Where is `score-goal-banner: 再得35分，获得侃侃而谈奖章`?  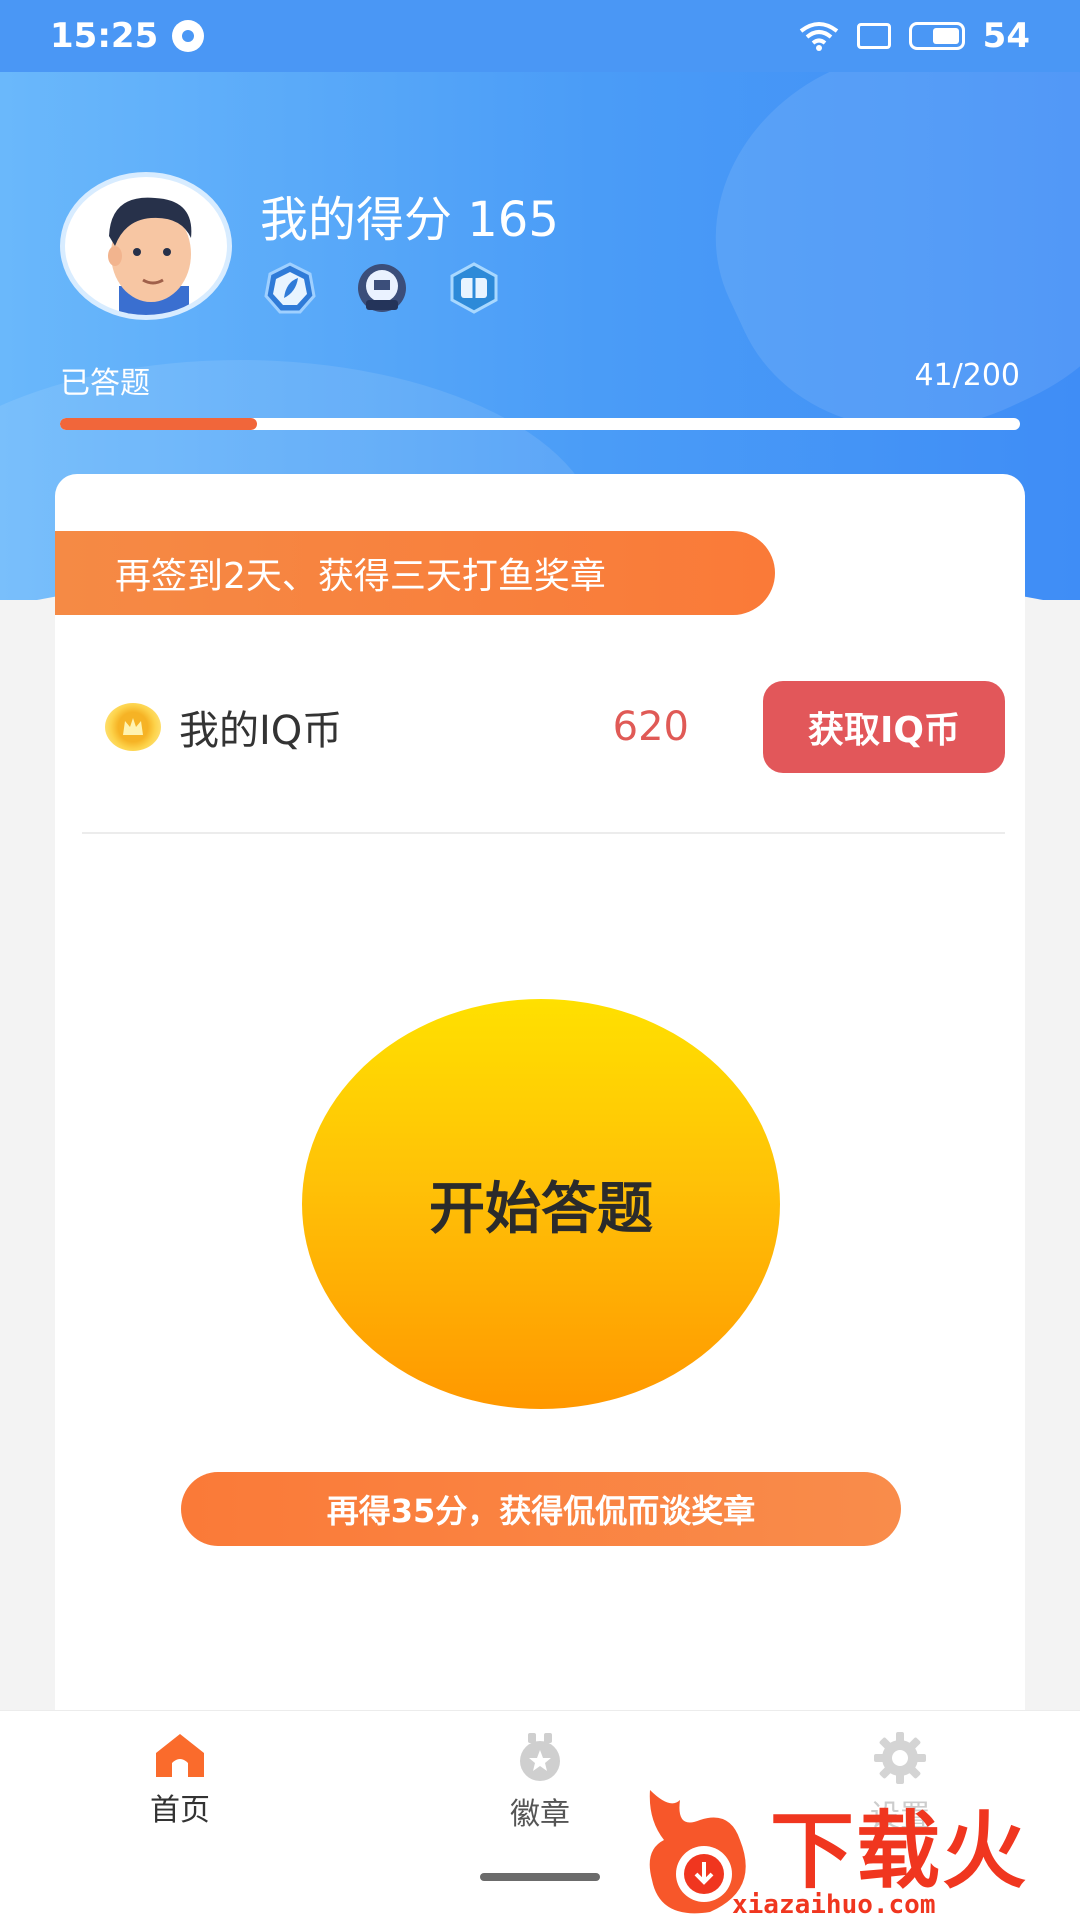
score-goal-banner: 再得35分，获得侃侃而谈奖章 is located at coordinates (541, 1509).